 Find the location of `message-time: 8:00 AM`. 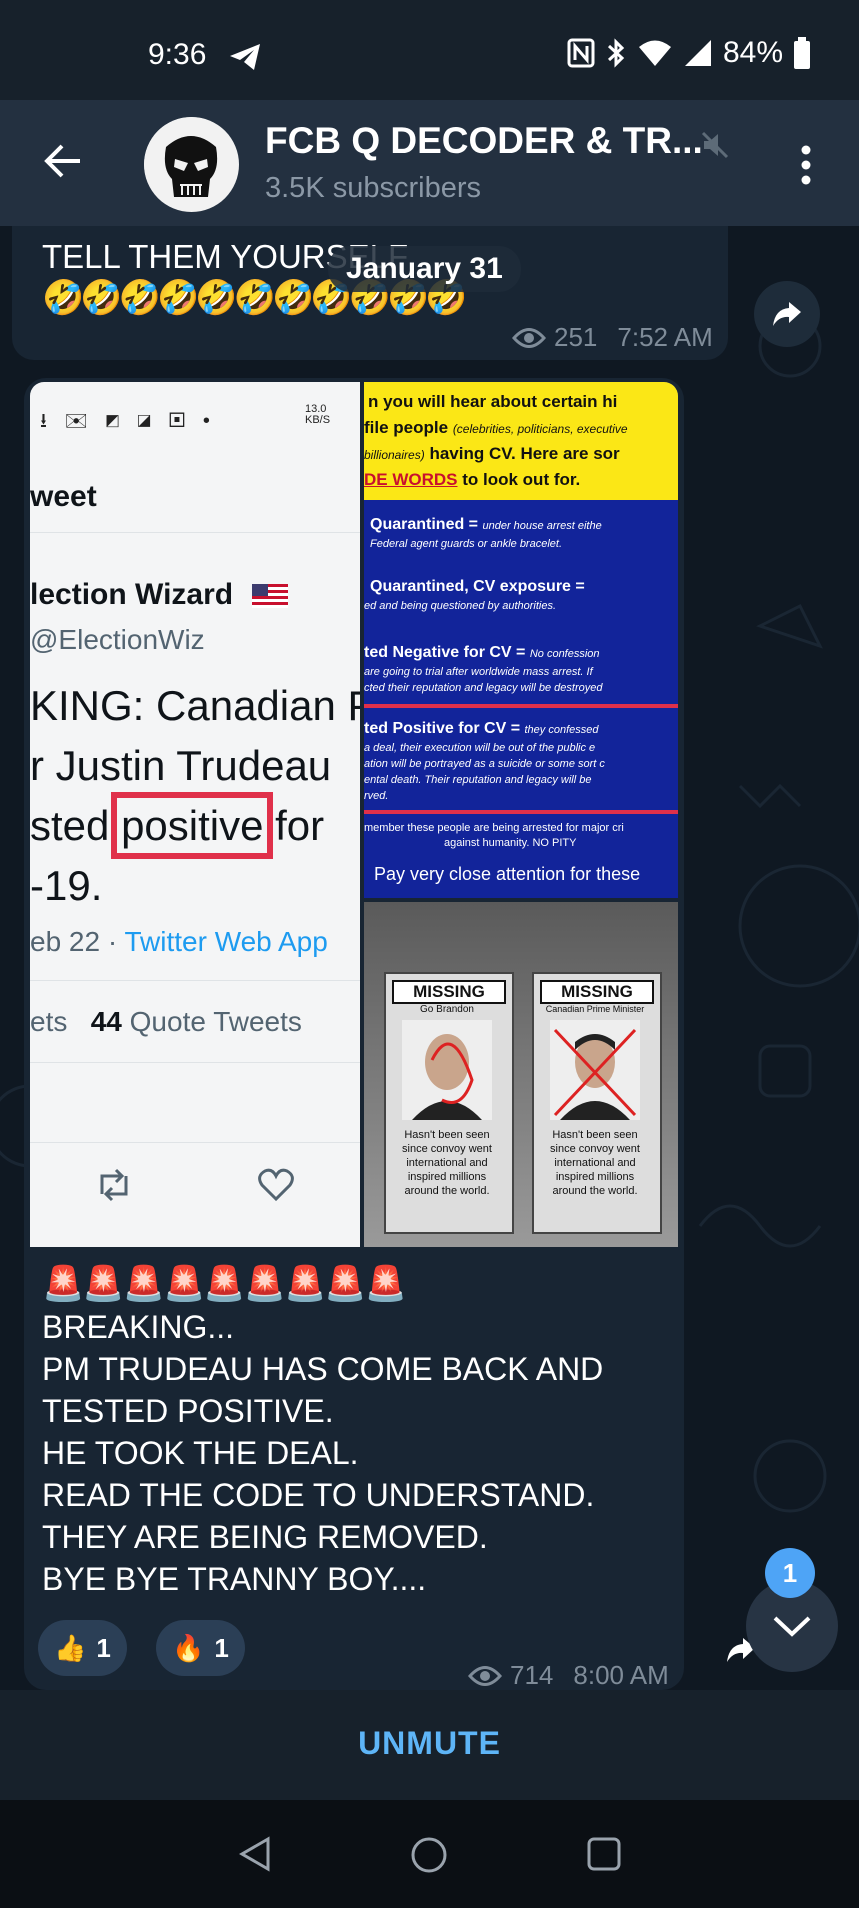

message-time: 8:00 AM is located at coordinates (621, 1675).